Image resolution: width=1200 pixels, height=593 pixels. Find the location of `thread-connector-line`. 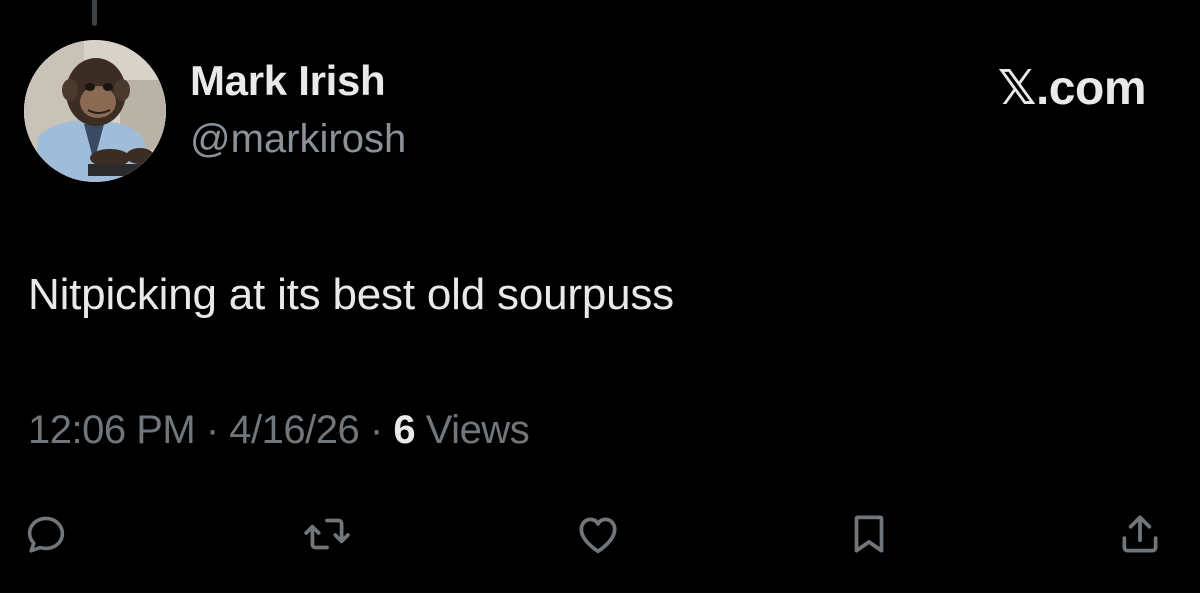

thread-connector-line is located at coordinates (94, 13).